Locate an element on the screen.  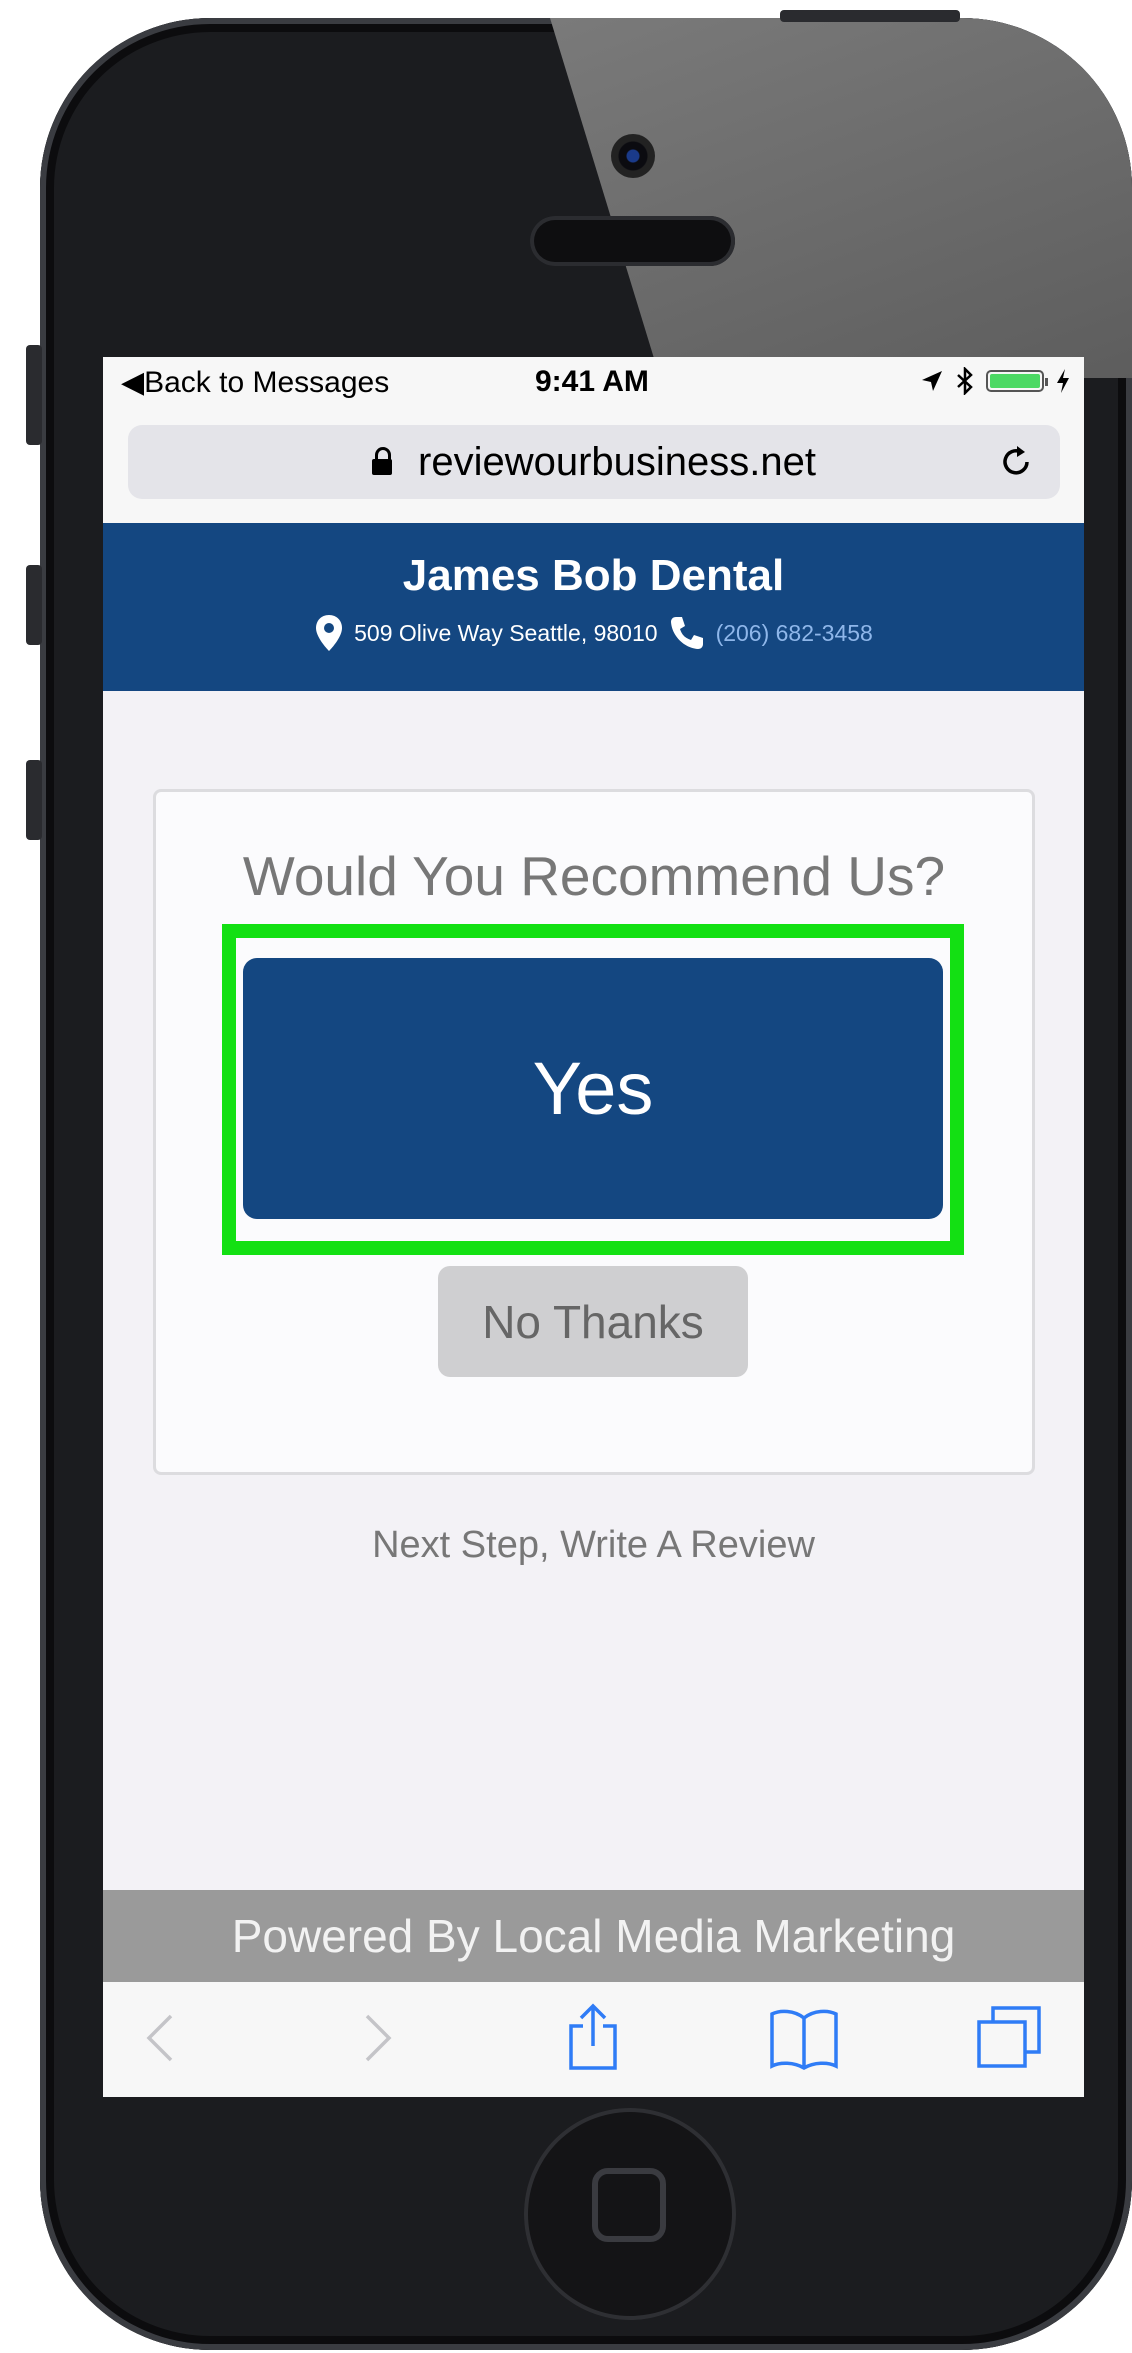
tabs-icon is located at coordinates (1010, 2037).